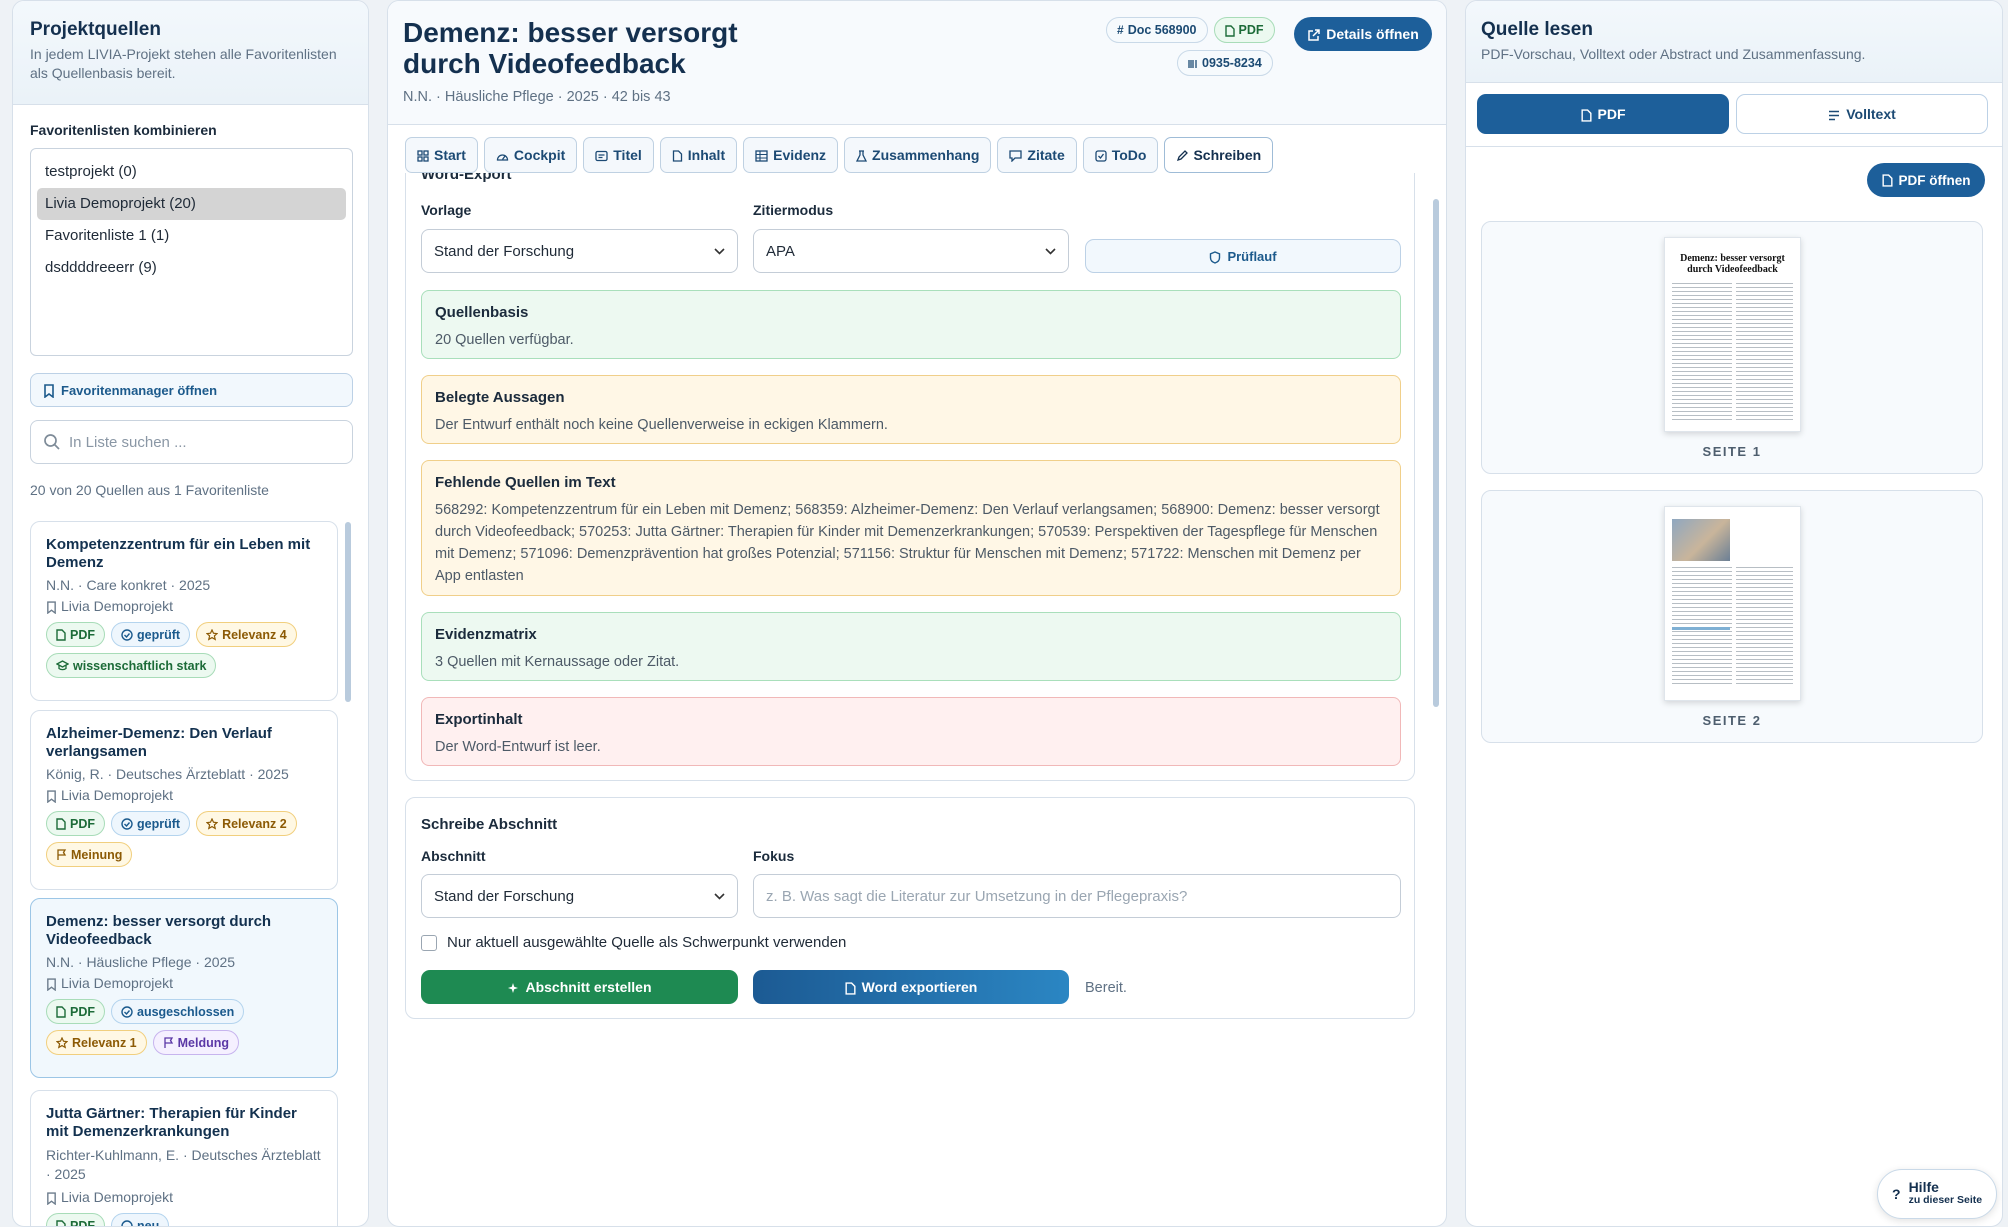 The height and width of the screenshot is (1227, 2008). What do you see at coordinates (1436, 453) in the screenshot?
I see `middle-scrollbar` at bounding box center [1436, 453].